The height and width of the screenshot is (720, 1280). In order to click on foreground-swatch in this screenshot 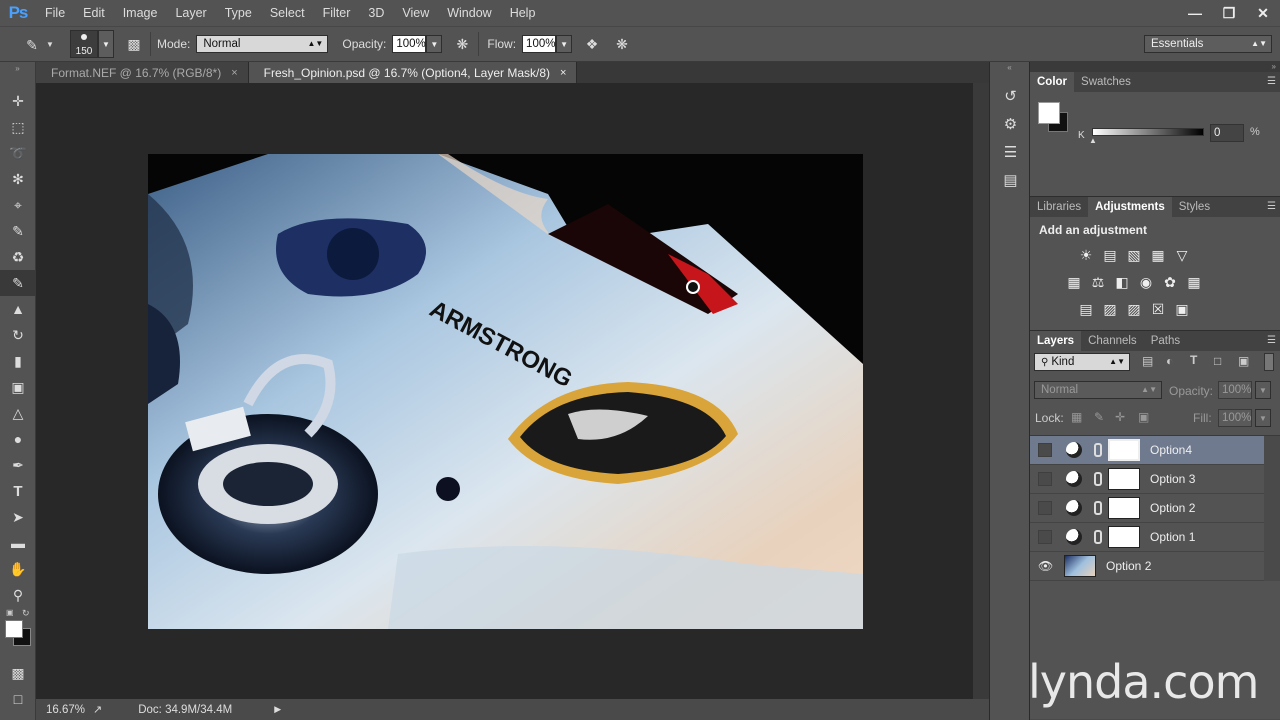, I will do `click(1049, 113)`.